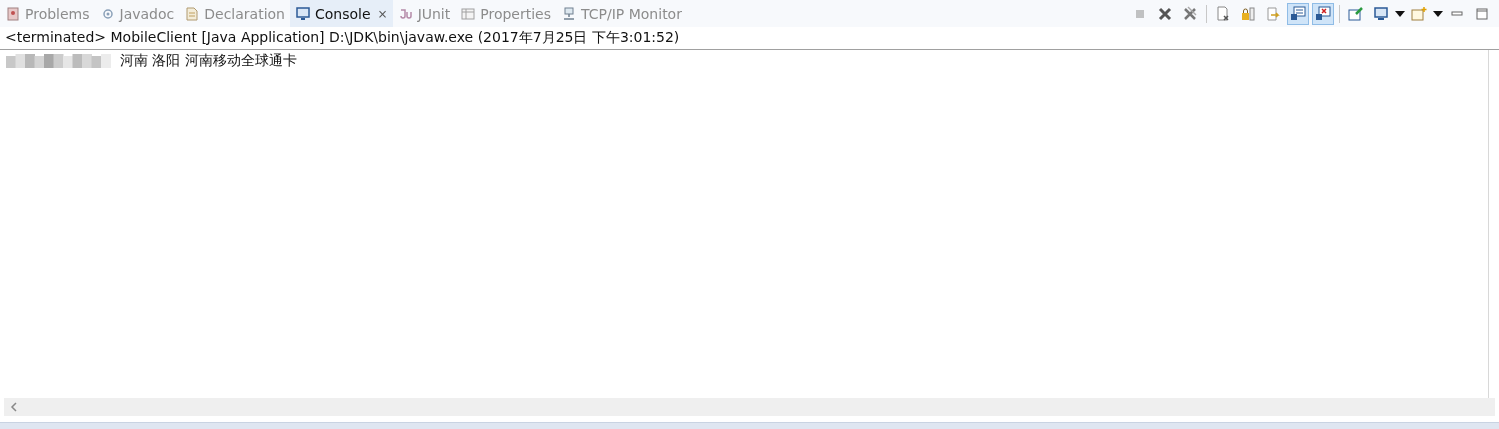 The width and height of the screenshot is (1499, 429). I want to click on new-window-icon, so click(1419, 13).